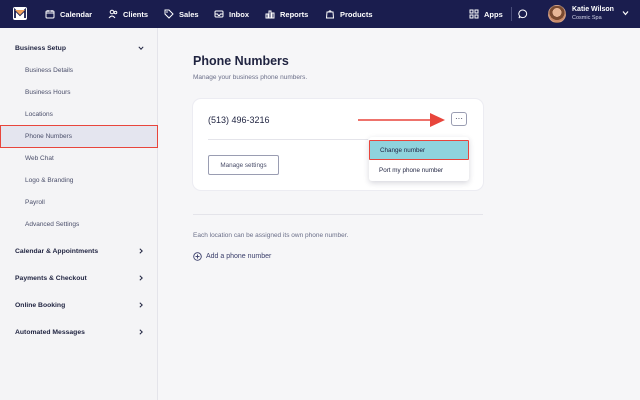  What do you see at coordinates (581, 14) in the screenshot?
I see `user-menu: Katie Wilson Cosmic Spa` at bounding box center [581, 14].